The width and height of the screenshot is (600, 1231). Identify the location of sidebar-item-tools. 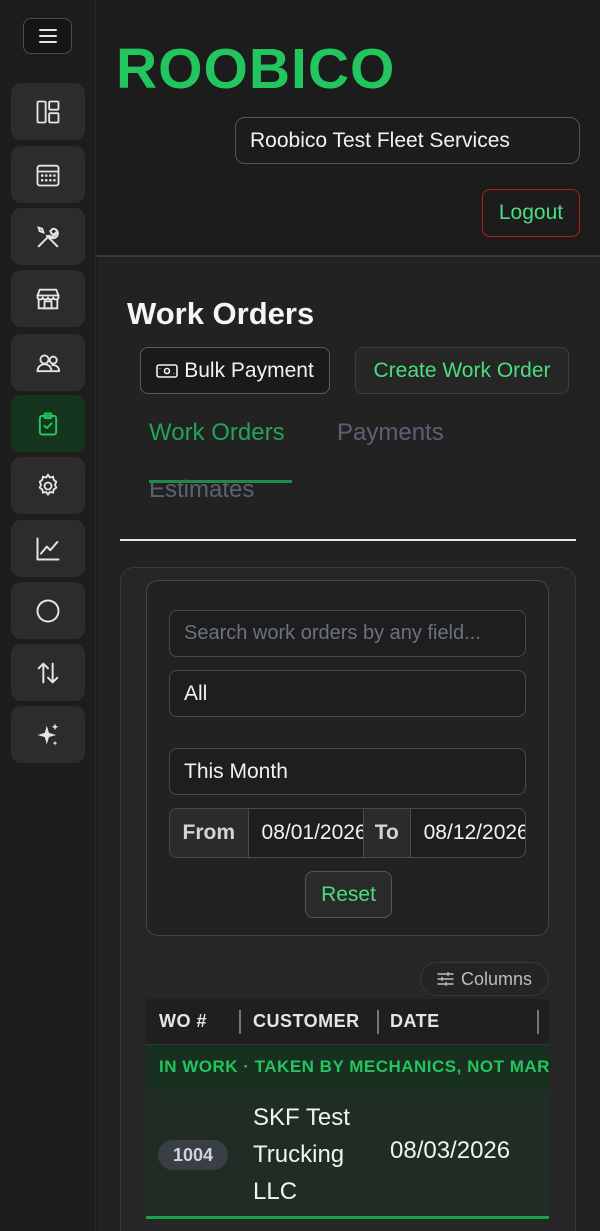
(48, 236).